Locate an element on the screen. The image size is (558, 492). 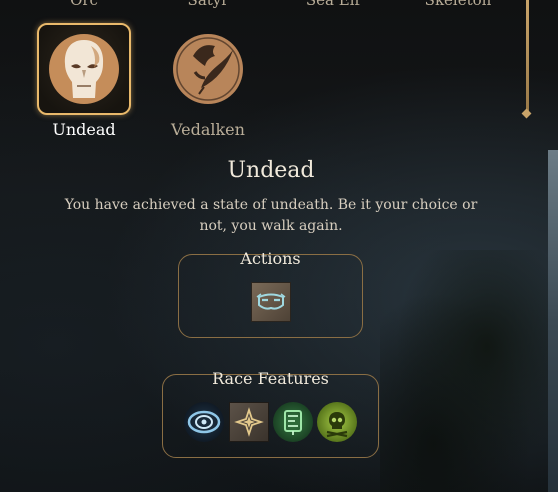
mask-action-icon is located at coordinates (271, 302).